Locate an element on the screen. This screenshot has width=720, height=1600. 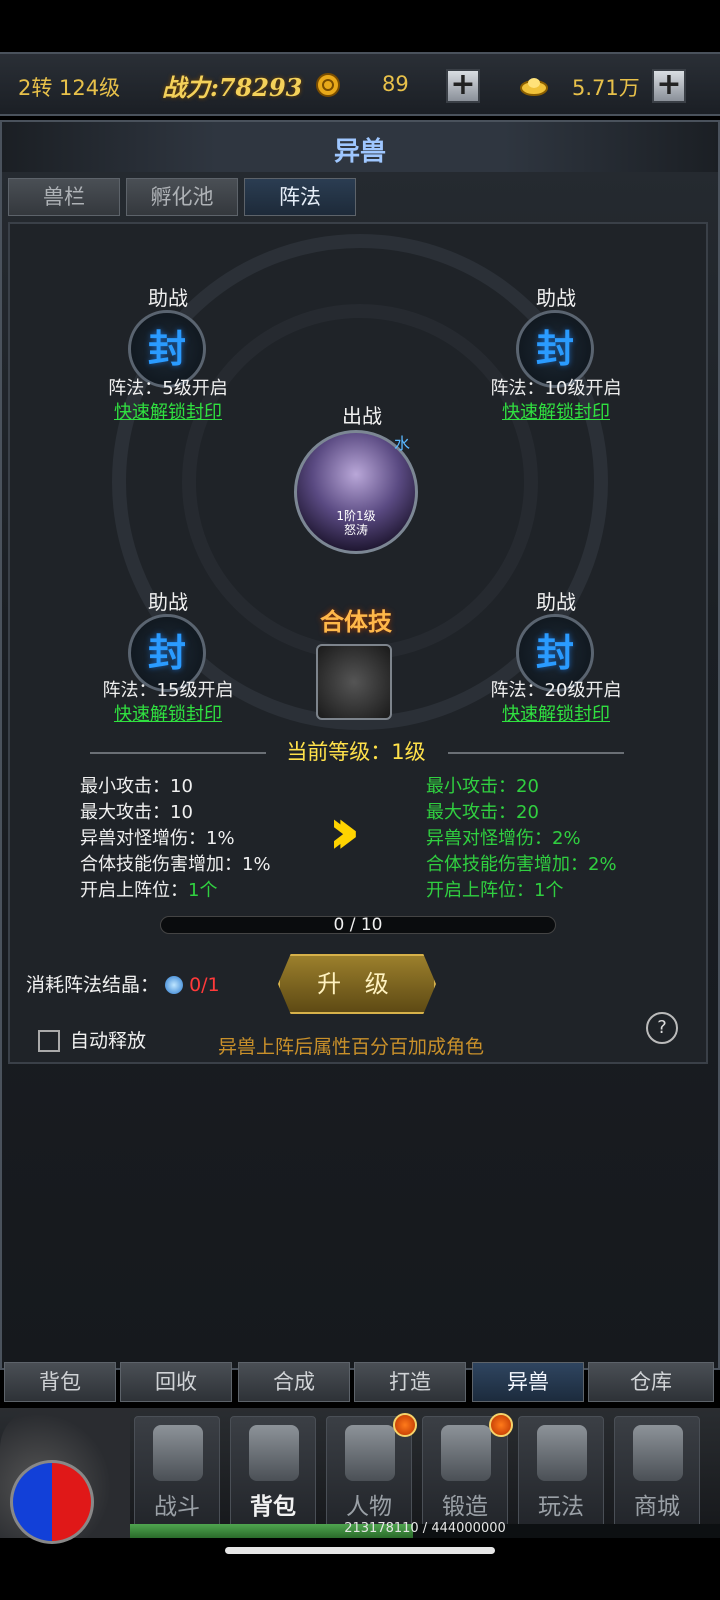
tab-formation: 阵法 is located at coordinates (300, 197).